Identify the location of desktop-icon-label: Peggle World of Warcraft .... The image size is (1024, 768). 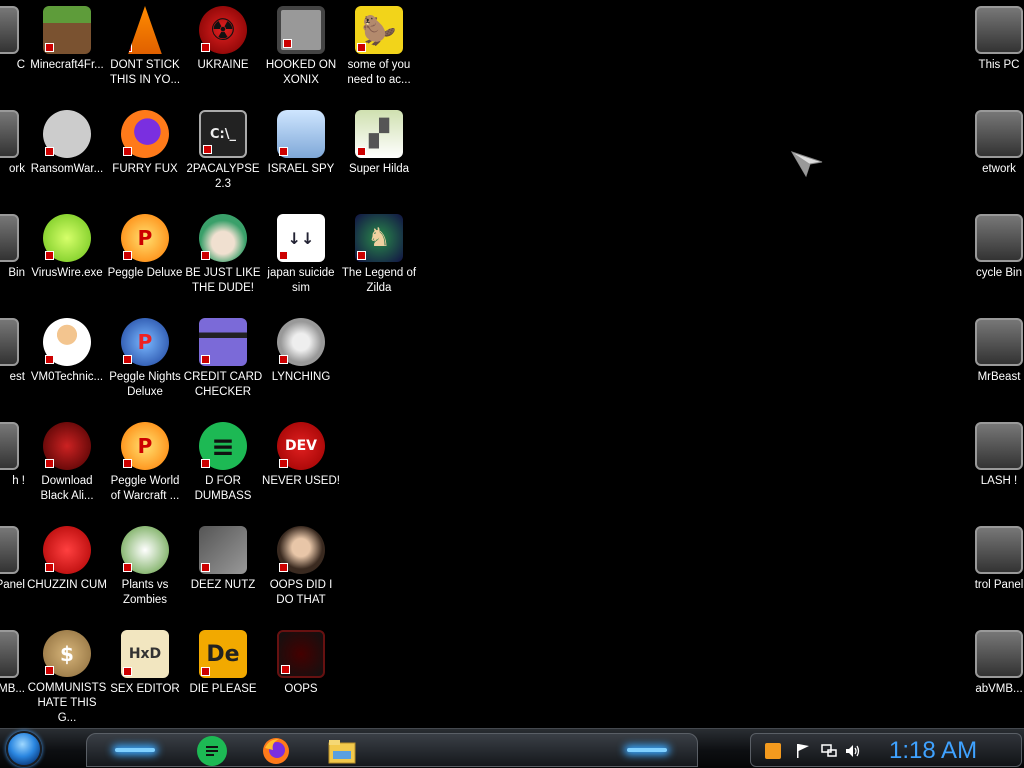
(145, 488).